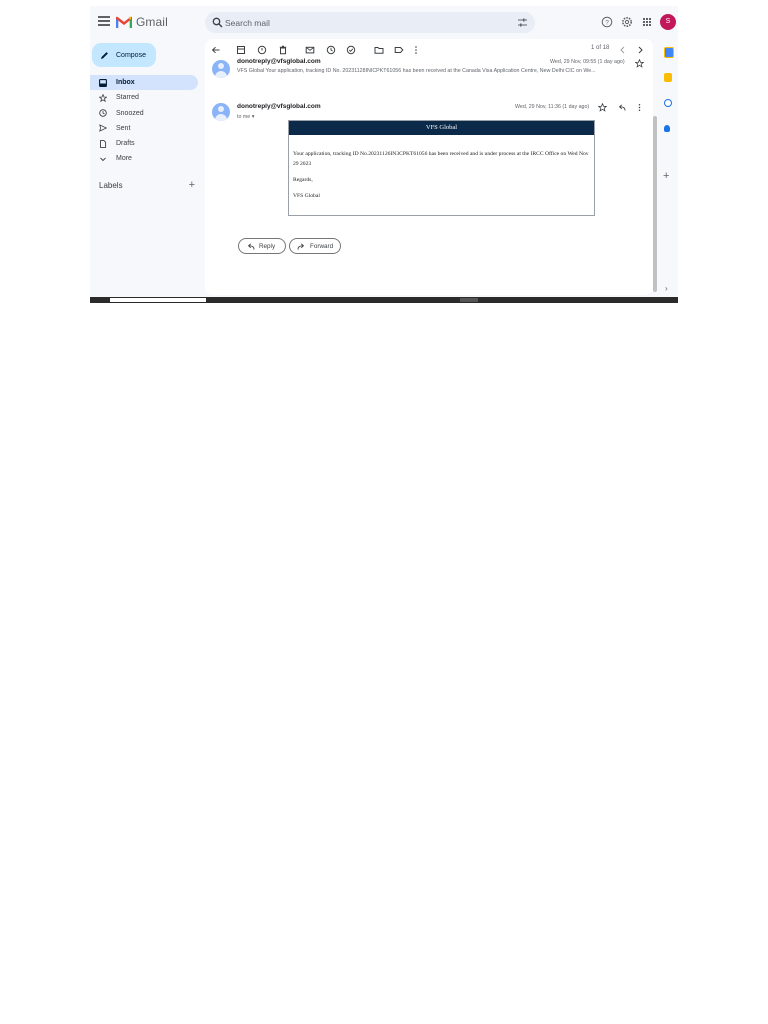  Describe the element at coordinates (647, 22) in the screenshot. I see `apps-grid-icon` at that location.